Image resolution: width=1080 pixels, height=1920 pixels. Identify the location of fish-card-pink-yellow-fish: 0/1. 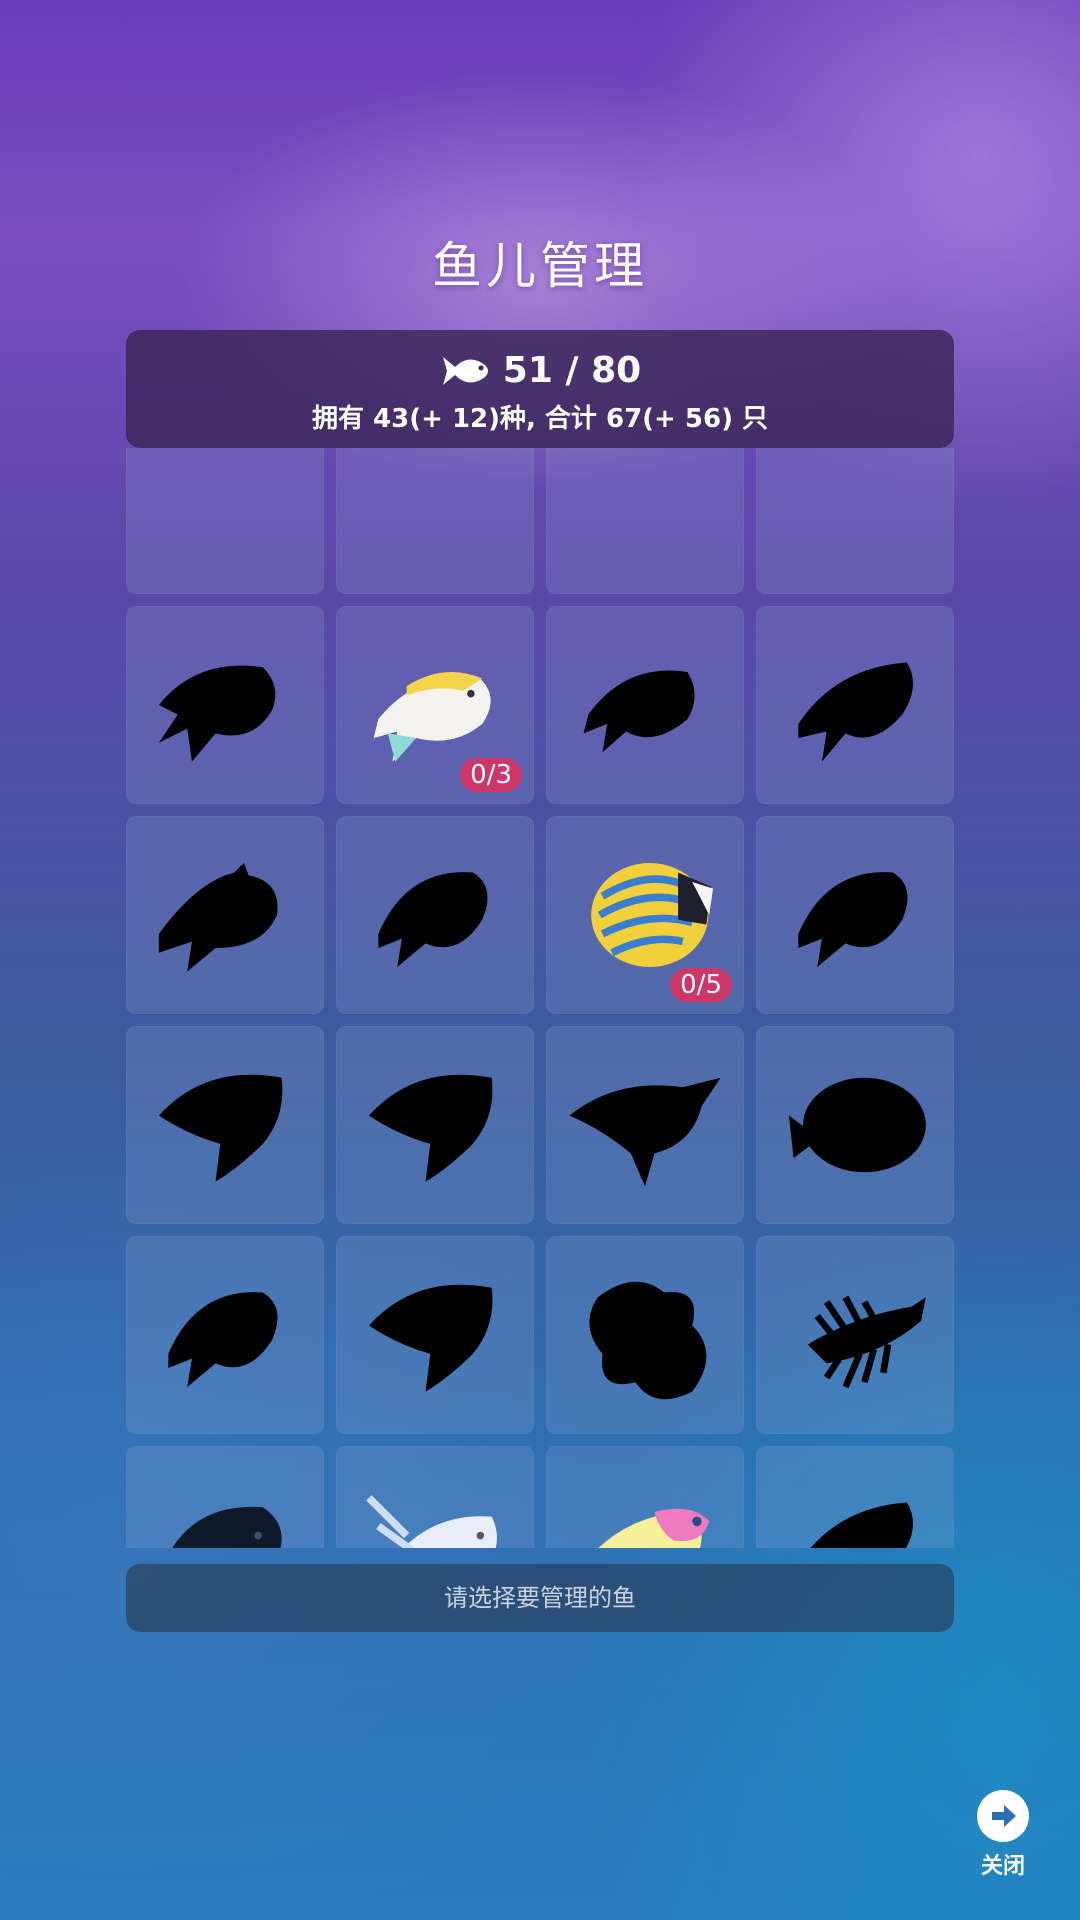
(645, 1497).